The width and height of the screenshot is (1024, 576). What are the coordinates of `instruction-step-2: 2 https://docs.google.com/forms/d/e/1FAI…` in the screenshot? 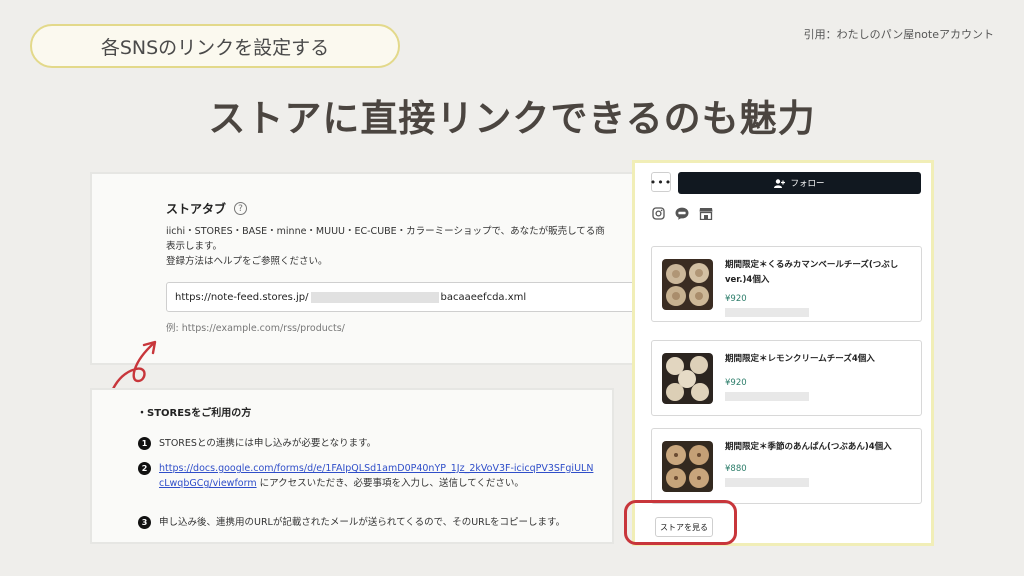 It's located at (368, 476).